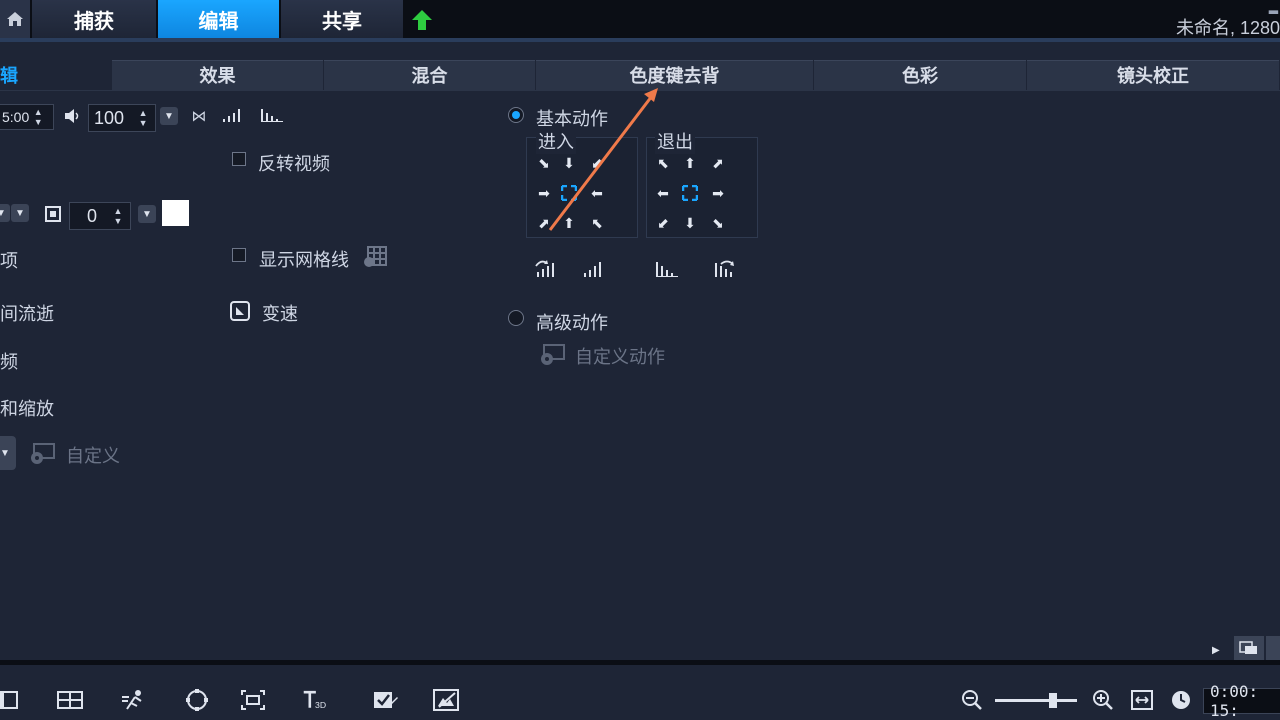  I want to click on duration-value: 5:00, so click(16, 117).